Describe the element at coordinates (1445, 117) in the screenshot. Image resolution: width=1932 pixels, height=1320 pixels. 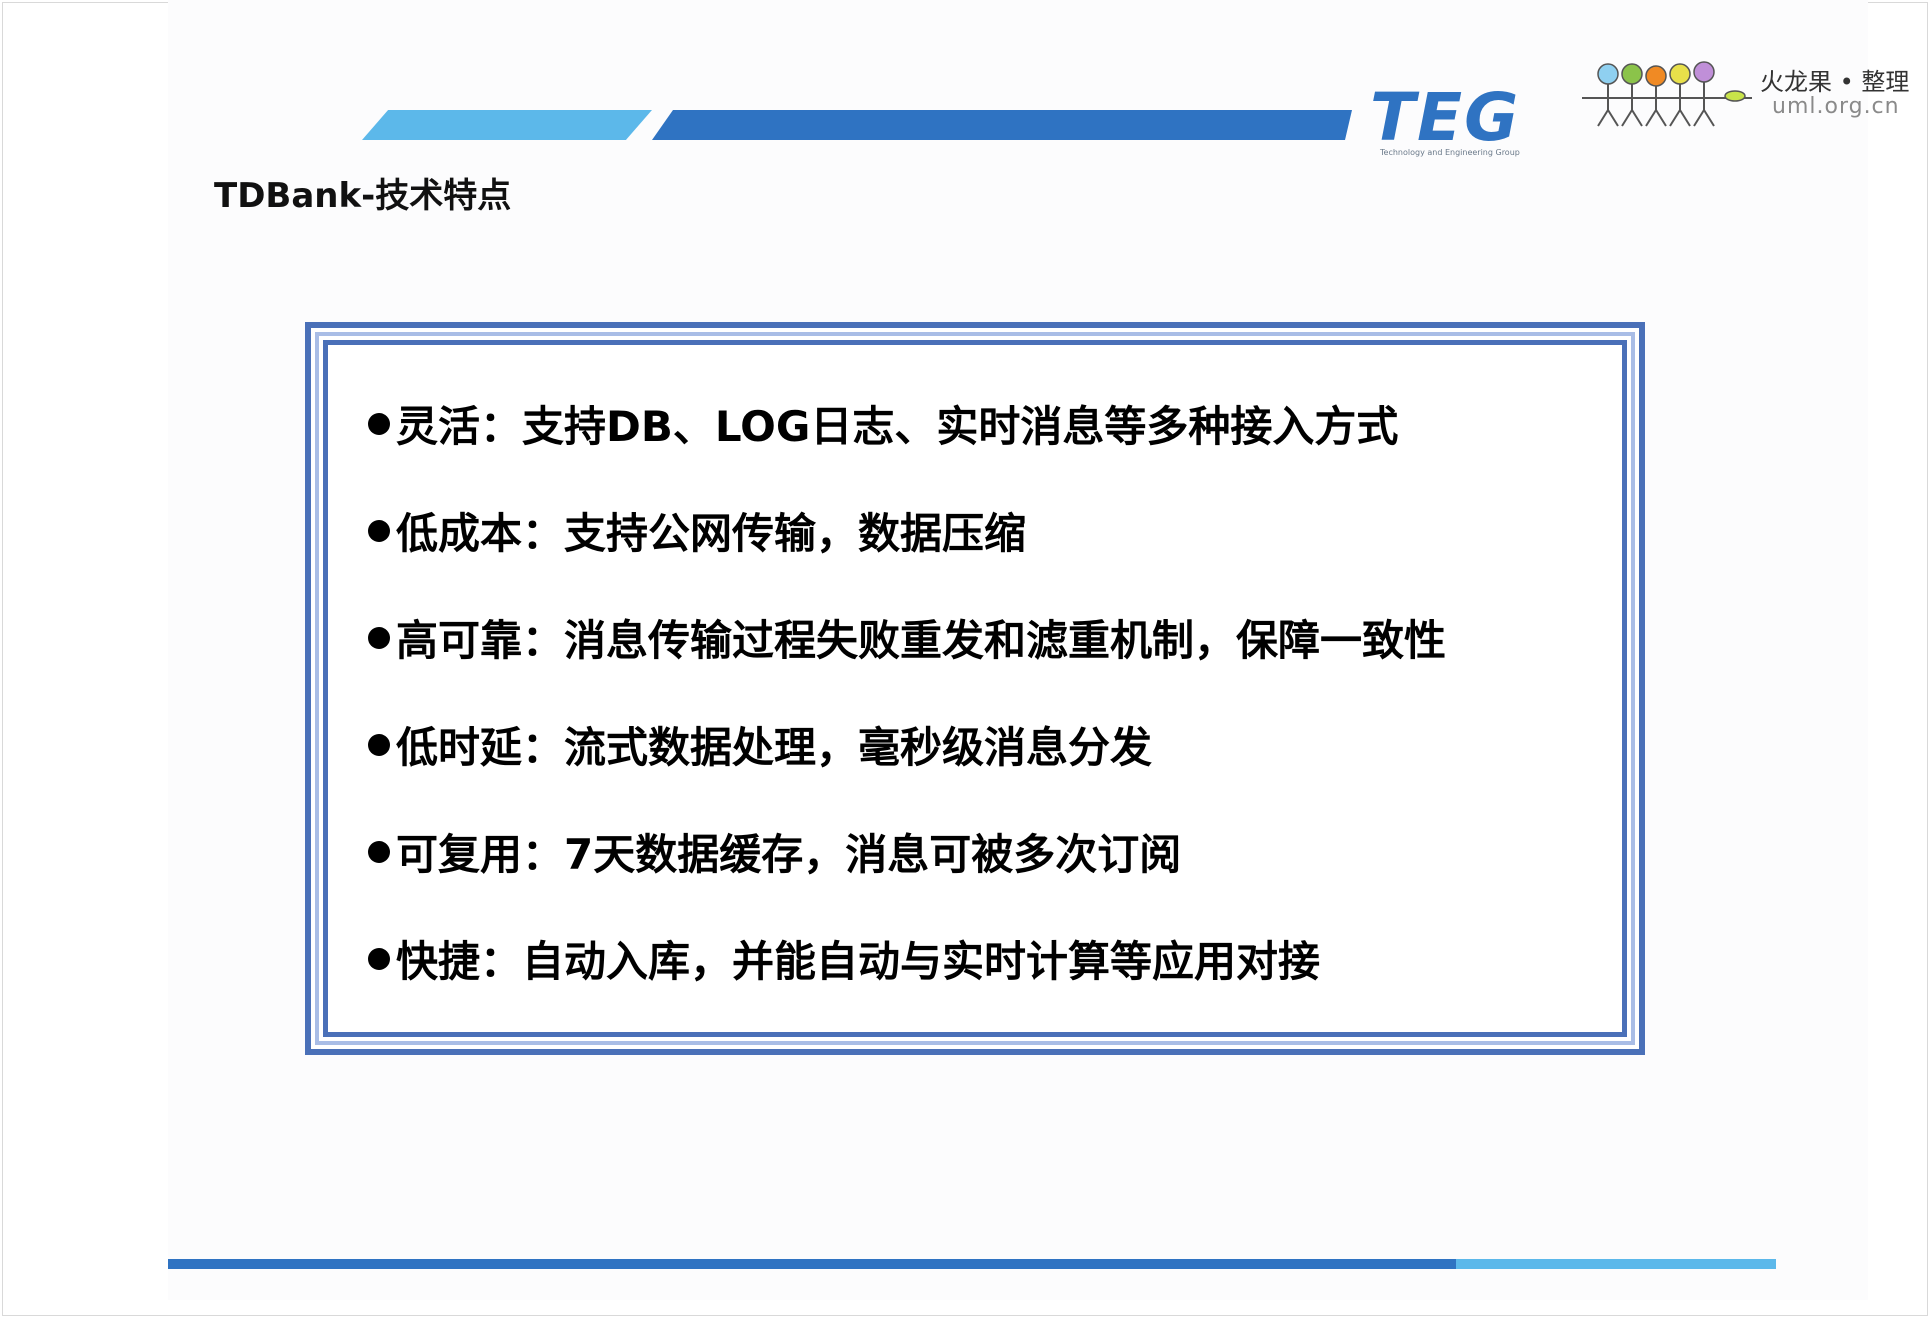
I see `teg-logo-text: TEG` at that location.